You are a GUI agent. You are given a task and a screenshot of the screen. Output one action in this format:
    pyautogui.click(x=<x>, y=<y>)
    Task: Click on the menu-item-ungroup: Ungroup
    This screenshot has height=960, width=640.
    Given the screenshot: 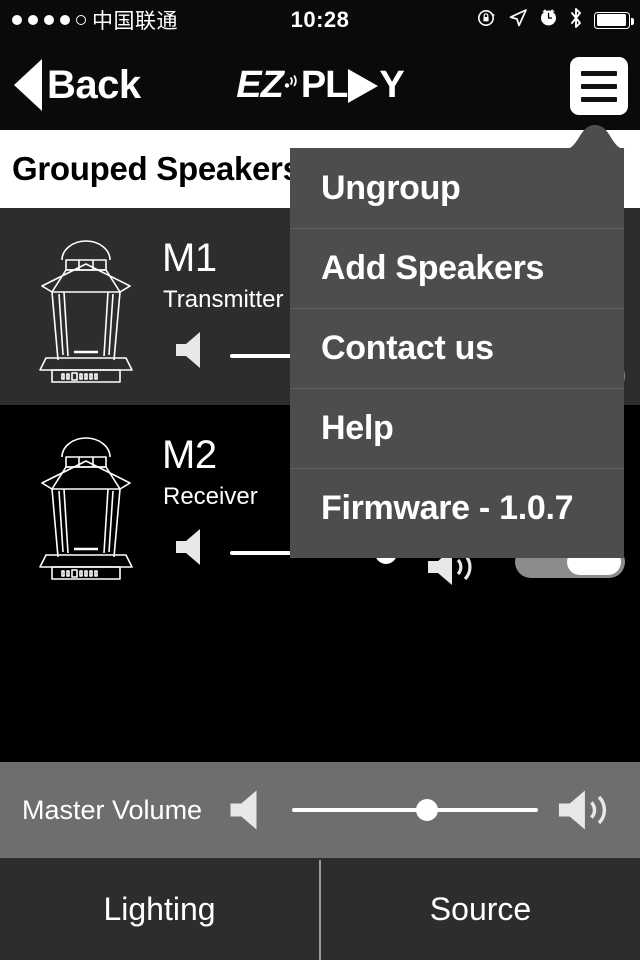 What is the action you would take?
    pyautogui.click(x=457, y=188)
    